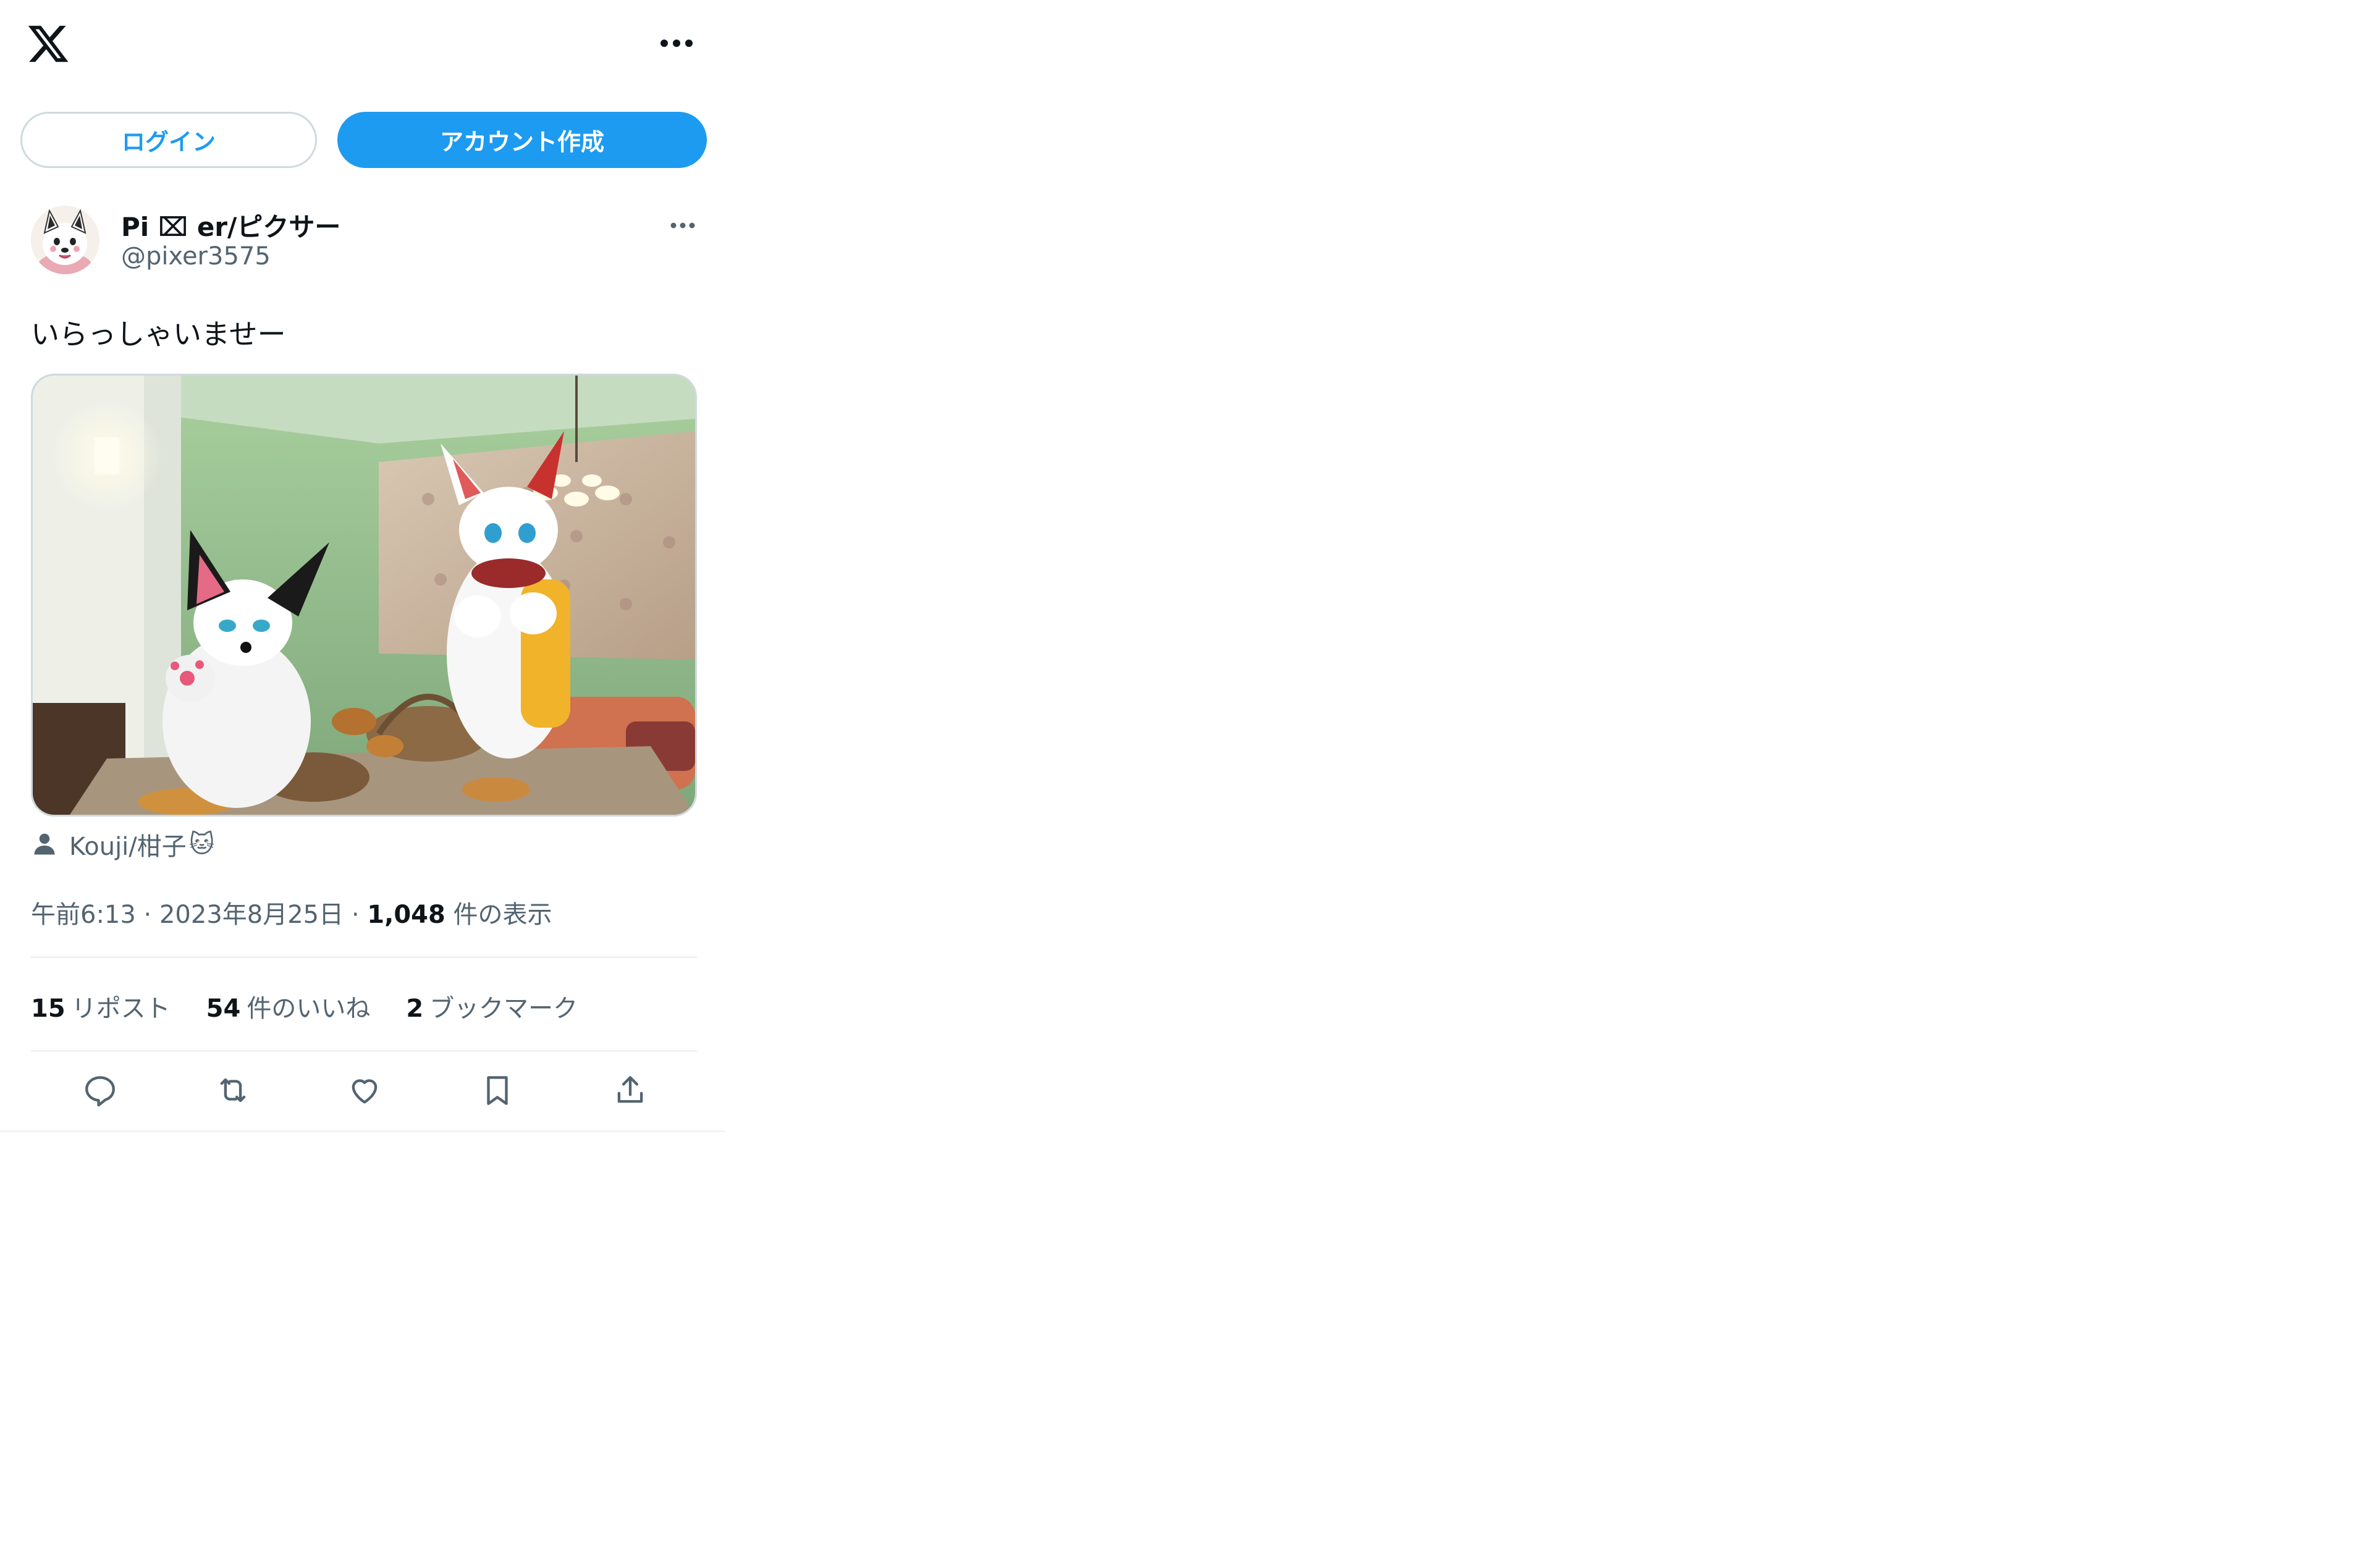 This screenshot has width=2380, height=1564. What do you see at coordinates (683, 225) in the screenshot?
I see `tweet-more-icon` at bounding box center [683, 225].